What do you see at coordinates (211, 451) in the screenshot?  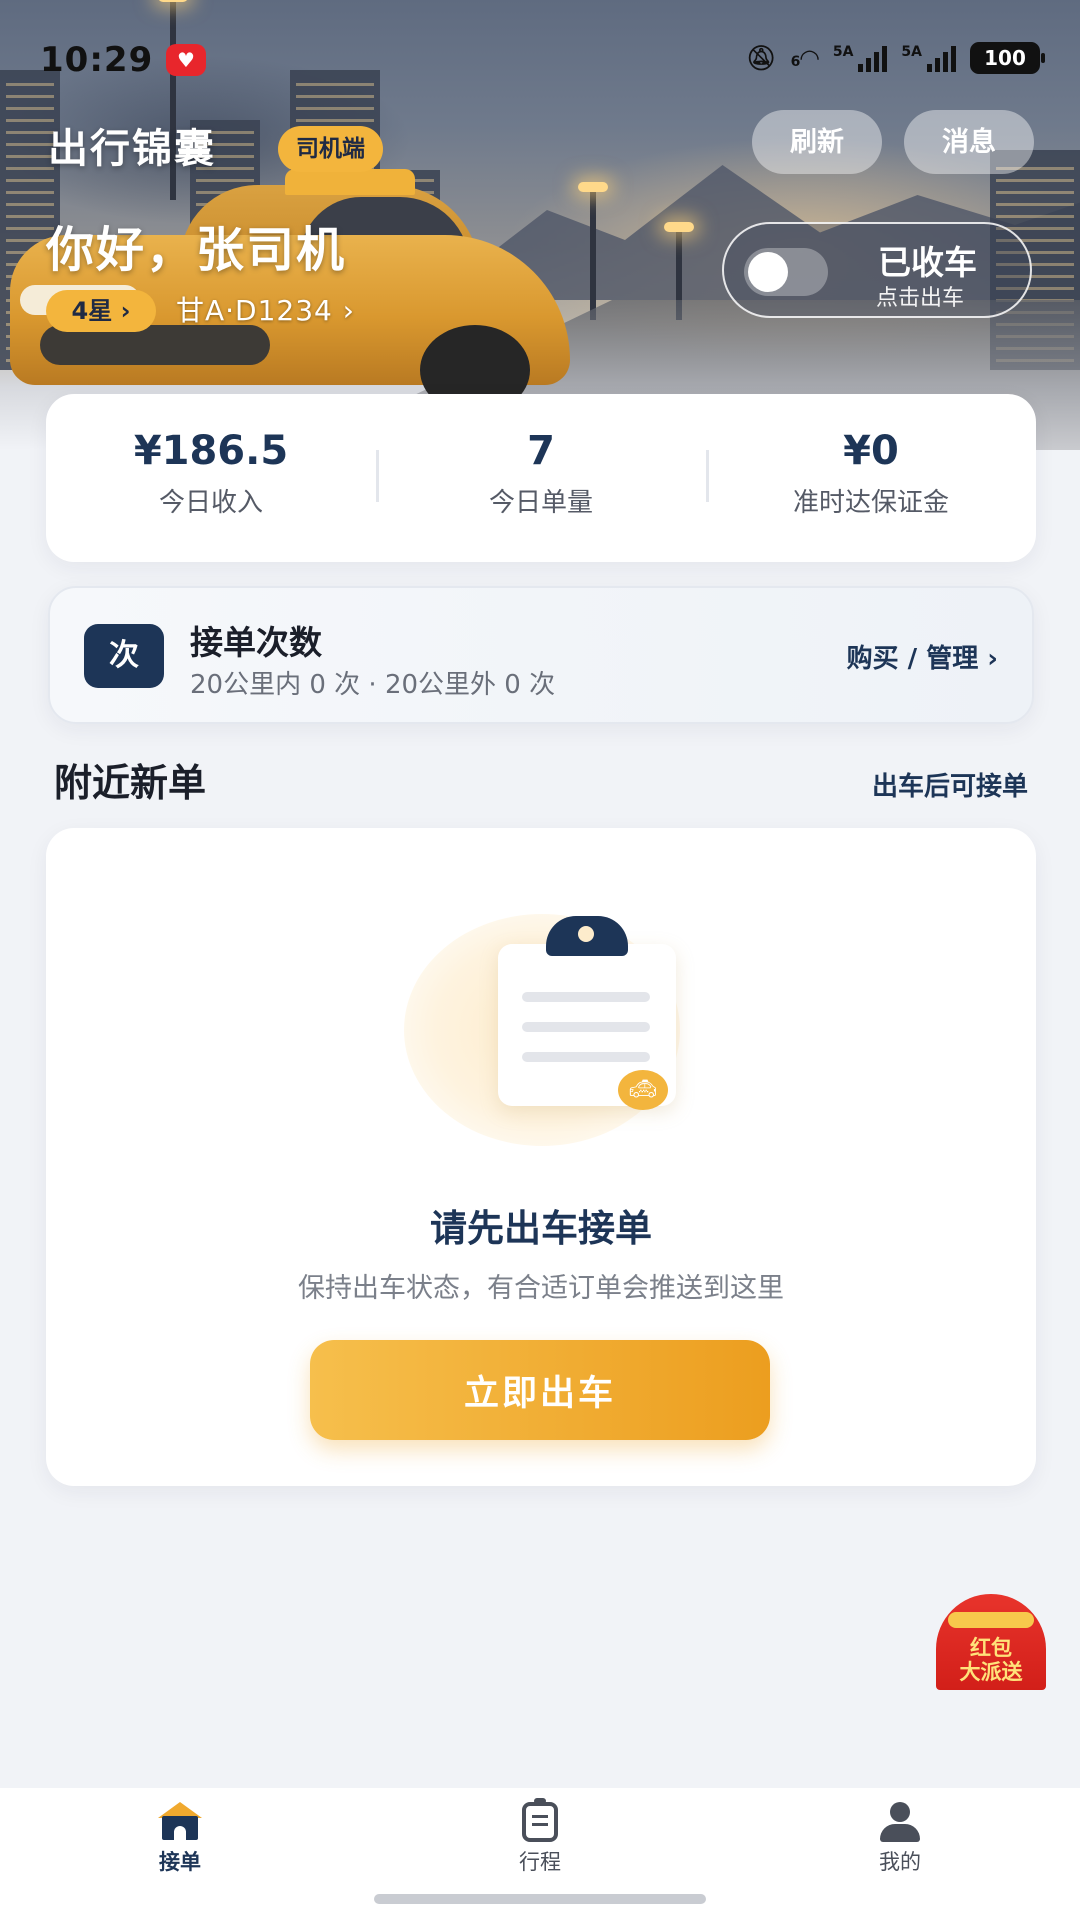 I see `stat-value: ¥186.5` at bounding box center [211, 451].